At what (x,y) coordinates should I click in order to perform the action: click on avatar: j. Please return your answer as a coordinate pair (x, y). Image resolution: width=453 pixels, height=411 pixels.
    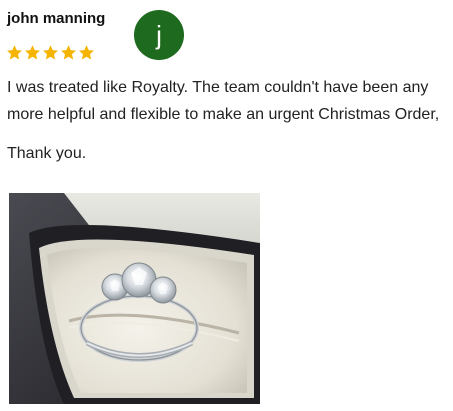
    Looking at the image, I should click on (159, 35).